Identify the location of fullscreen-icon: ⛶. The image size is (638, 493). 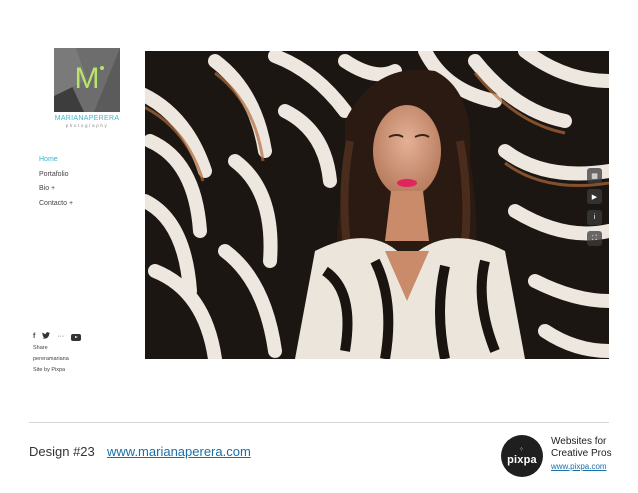
(594, 238).